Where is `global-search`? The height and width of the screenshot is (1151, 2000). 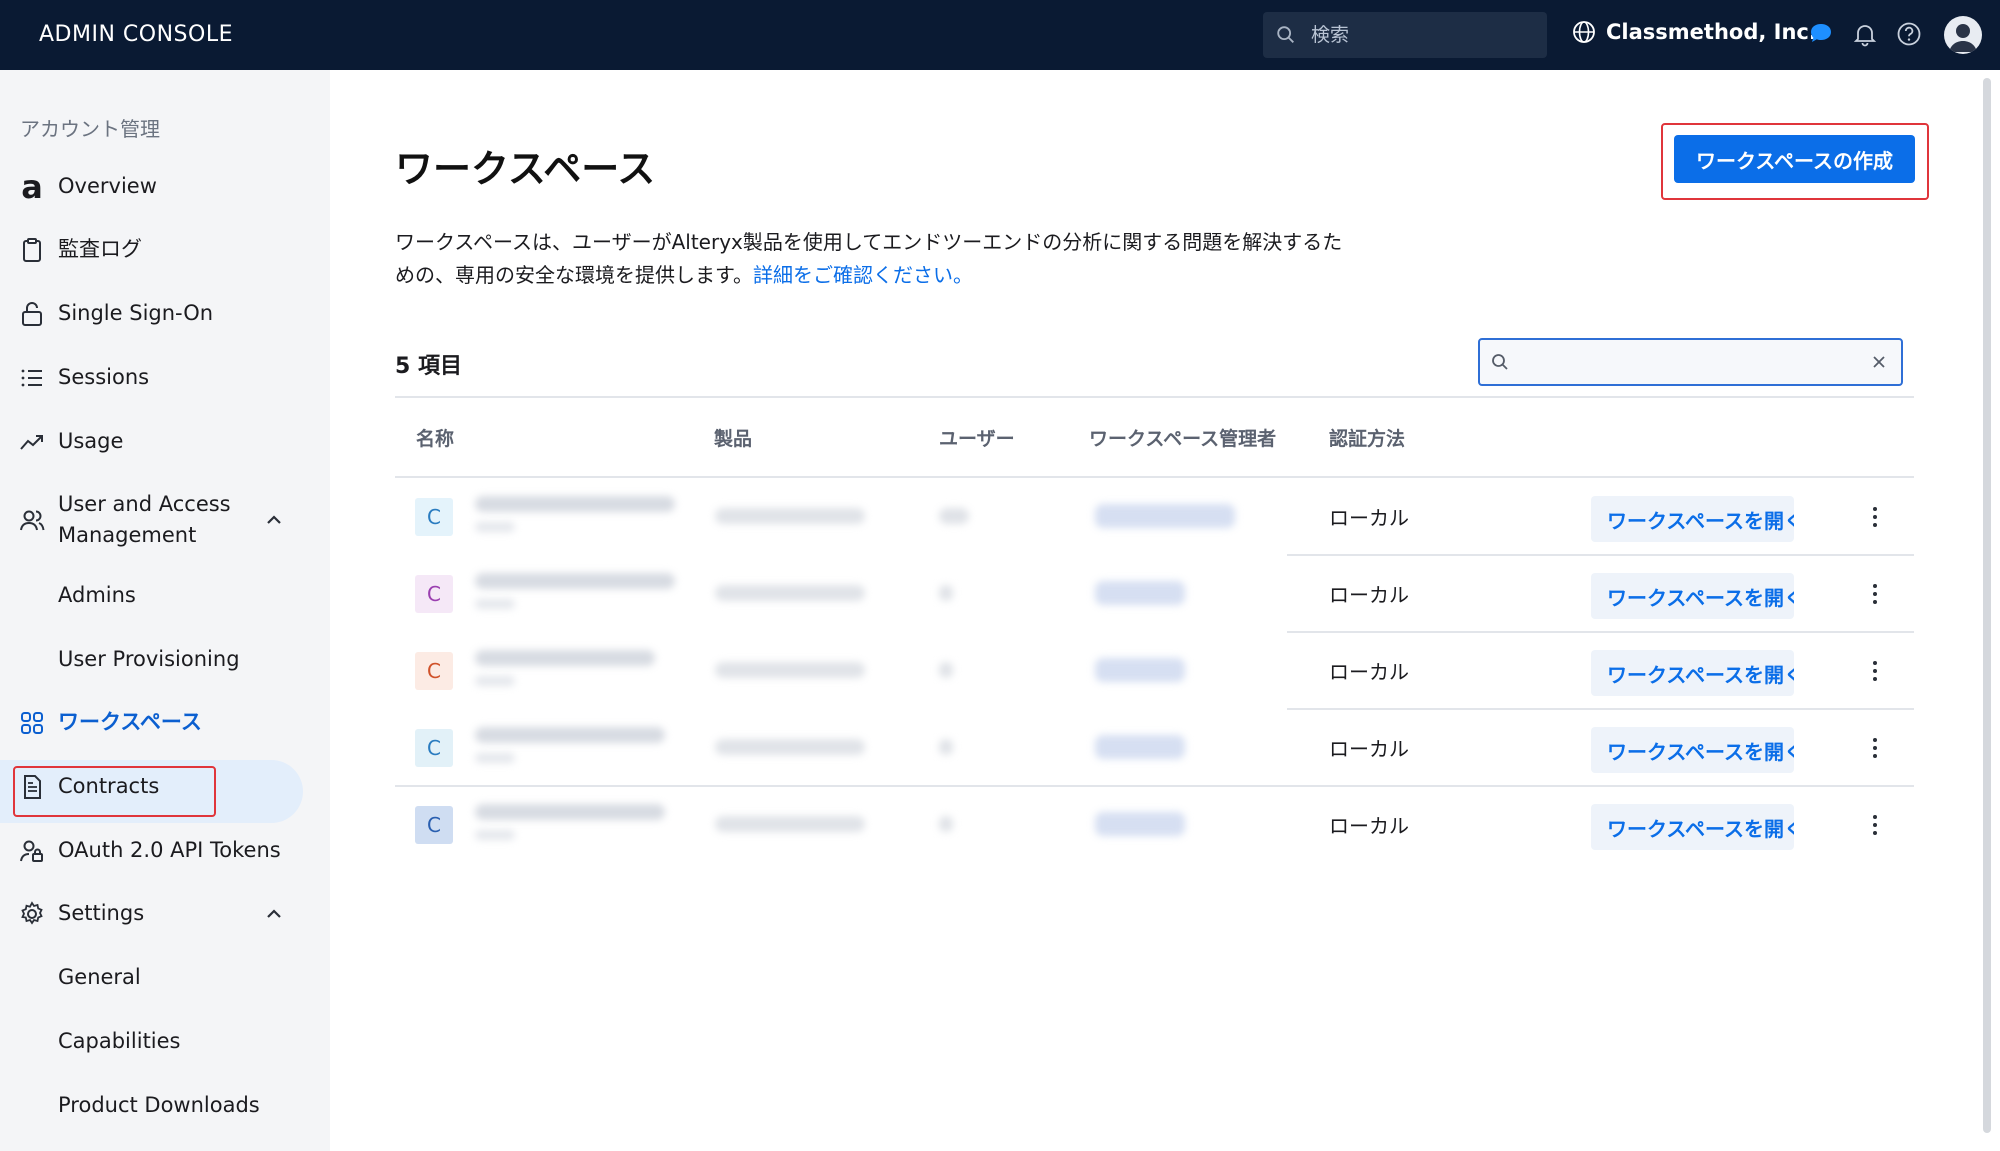
global-search is located at coordinates (1405, 35).